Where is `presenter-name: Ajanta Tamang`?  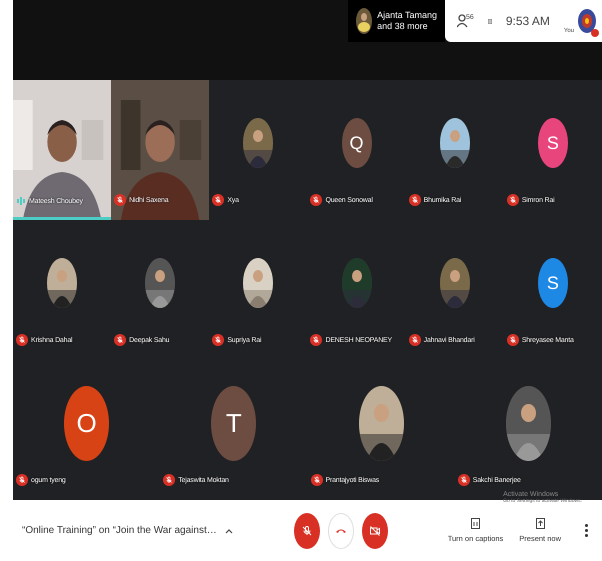
presenter-name: Ajanta Tamang is located at coordinates (407, 15).